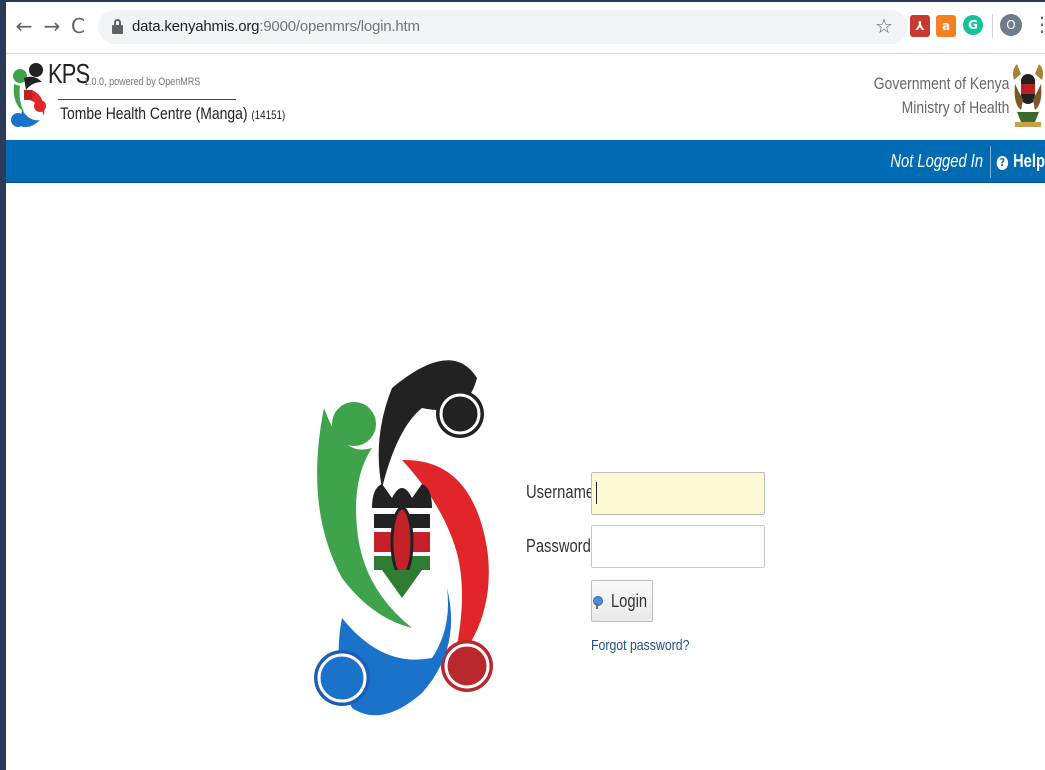 Image resolution: width=1045 pixels, height=770 pixels. I want to click on browser-menu-icon: ⋮, so click(1038, 24).